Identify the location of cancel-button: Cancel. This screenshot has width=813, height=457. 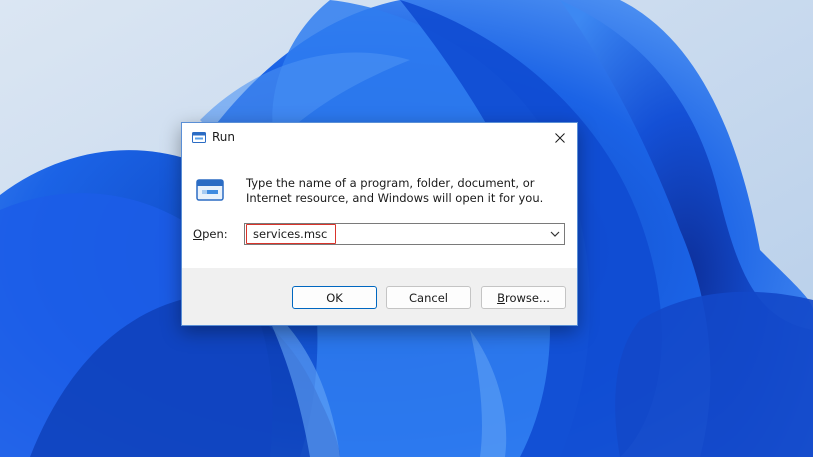
(428, 297).